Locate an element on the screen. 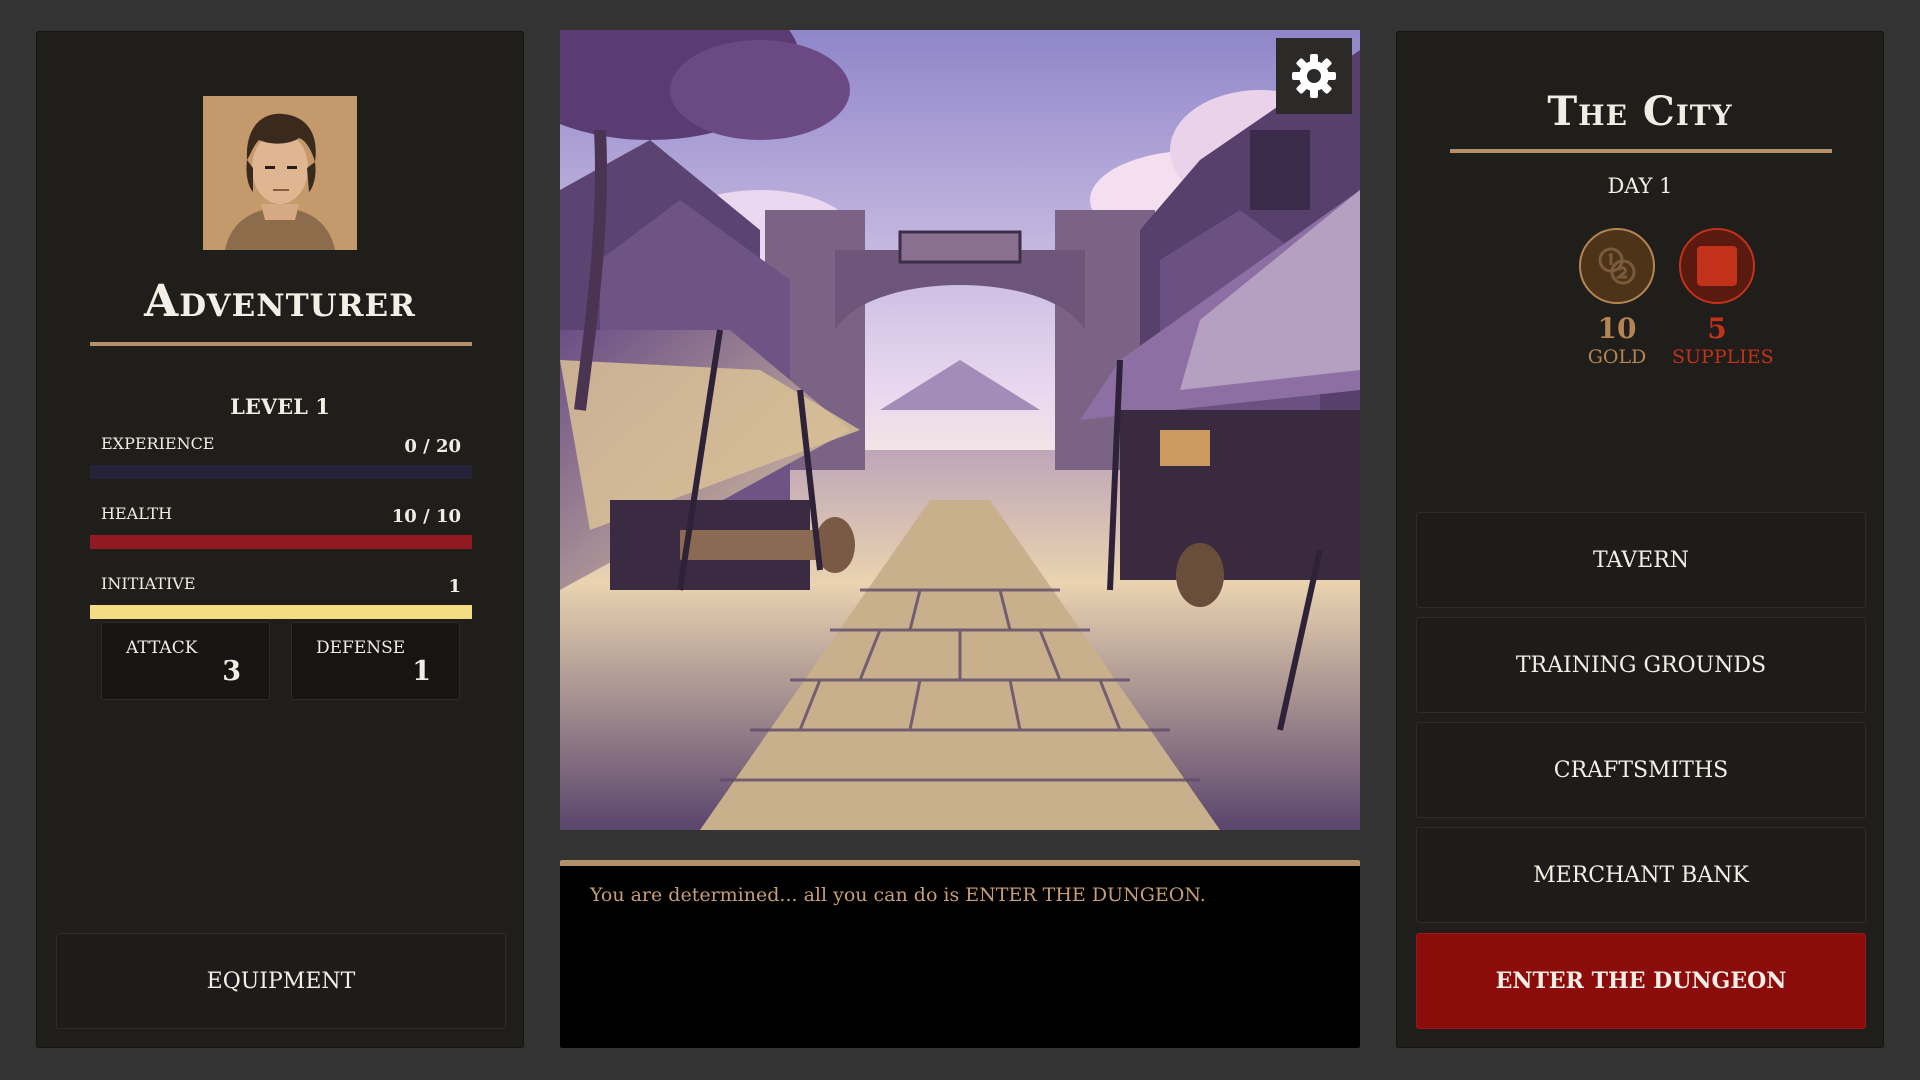 The height and width of the screenshot is (1080, 1920). attack-box: ATTACK 3 is located at coordinates (185, 661).